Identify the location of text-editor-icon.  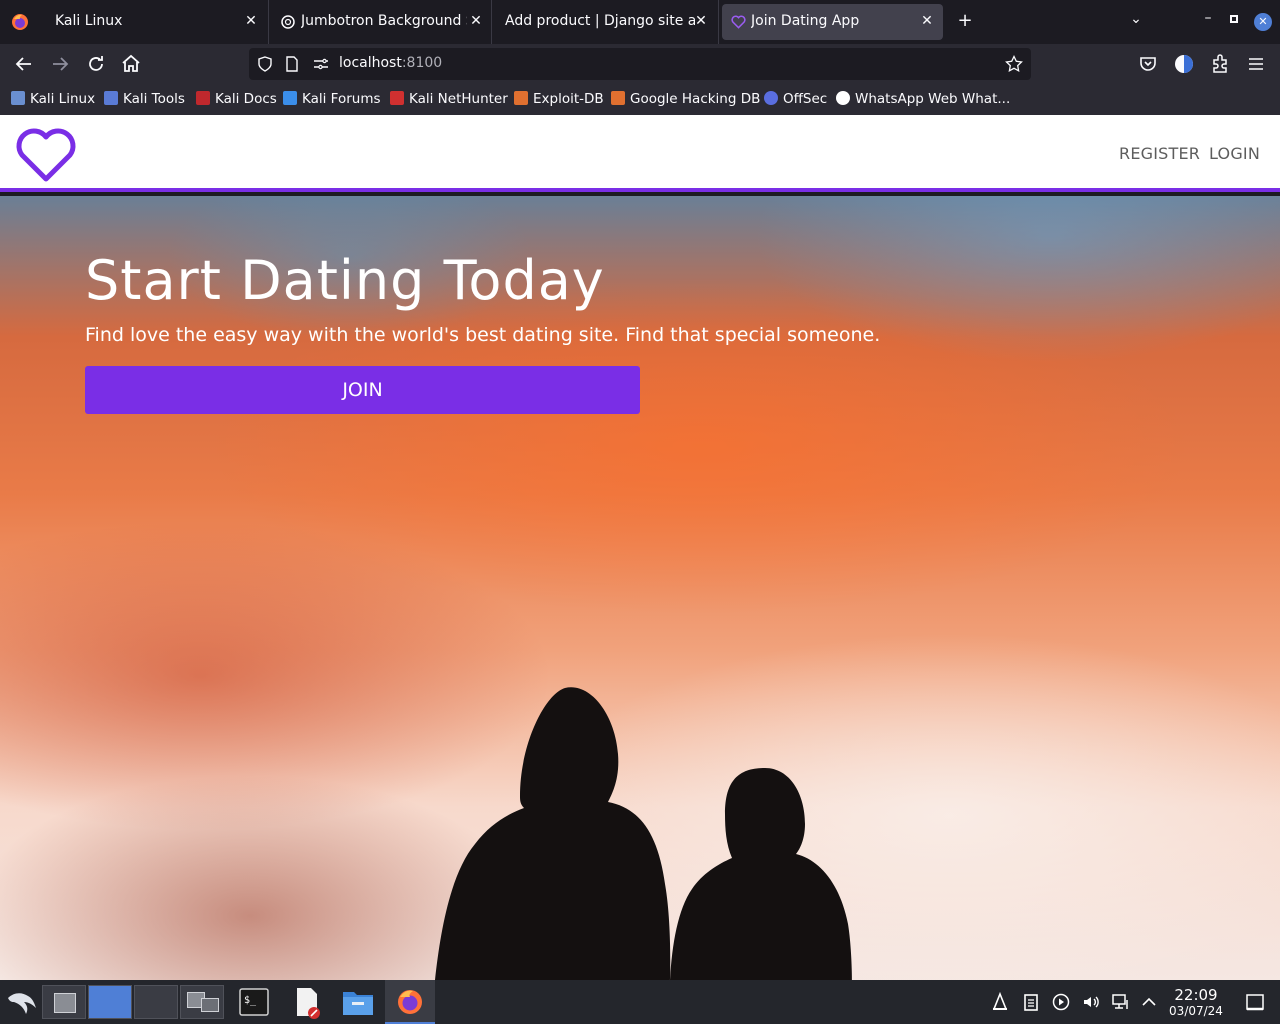
(307, 1003).